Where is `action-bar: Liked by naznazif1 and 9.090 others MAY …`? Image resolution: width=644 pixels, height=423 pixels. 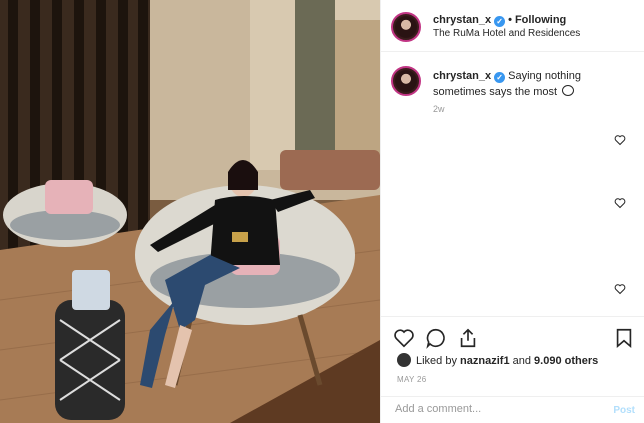 action-bar: Liked by naznazif1 and 9.090 others MAY … is located at coordinates (512, 360).